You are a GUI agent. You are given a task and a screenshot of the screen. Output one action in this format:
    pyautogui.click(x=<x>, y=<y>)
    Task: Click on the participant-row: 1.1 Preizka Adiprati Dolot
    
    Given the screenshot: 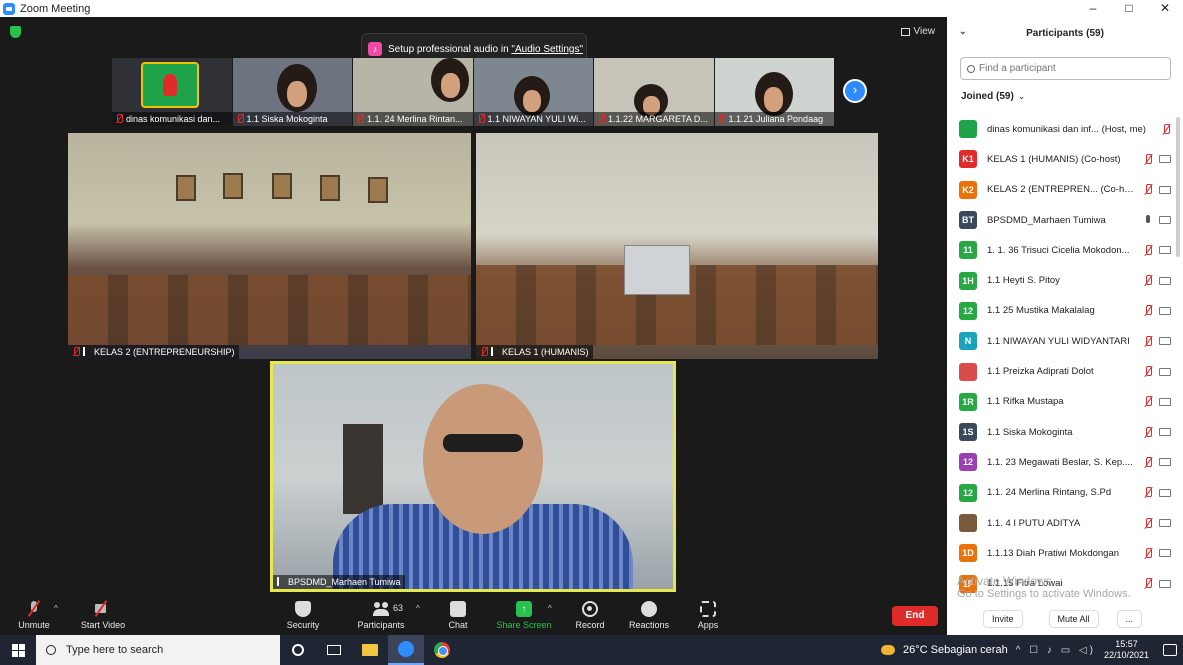 What is the action you would take?
    pyautogui.click(x=1065, y=371)
    